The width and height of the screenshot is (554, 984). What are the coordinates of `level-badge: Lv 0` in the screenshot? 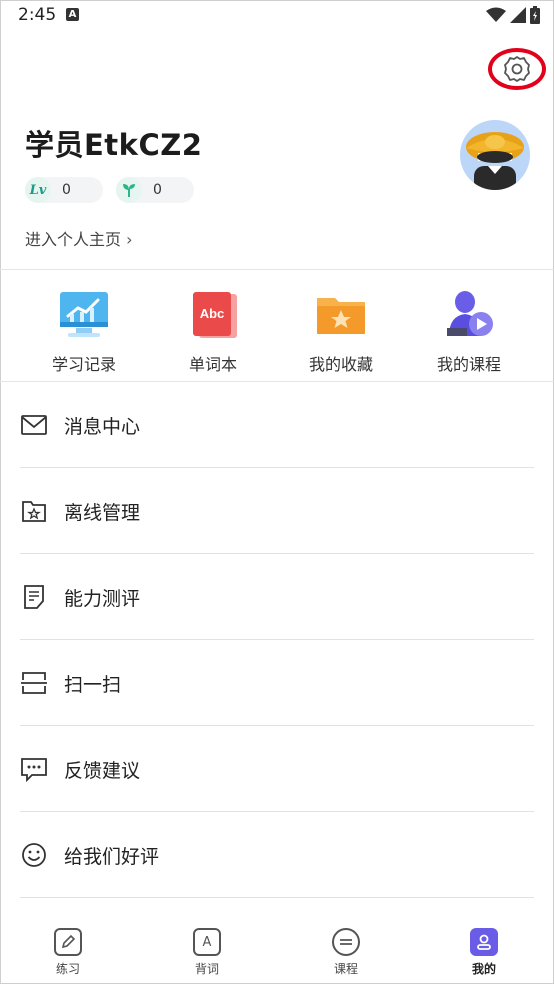 It's located at (64, 190).